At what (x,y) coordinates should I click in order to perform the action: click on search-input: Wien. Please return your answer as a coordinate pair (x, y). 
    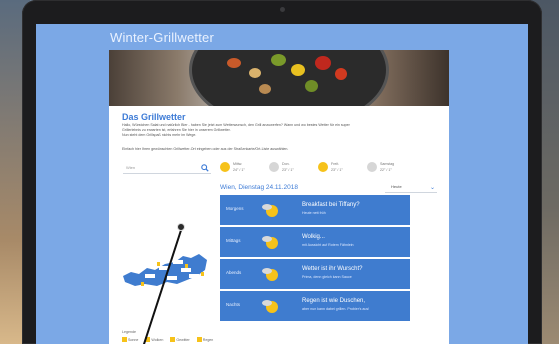
    Looking at the image, I should click on (167, 168).